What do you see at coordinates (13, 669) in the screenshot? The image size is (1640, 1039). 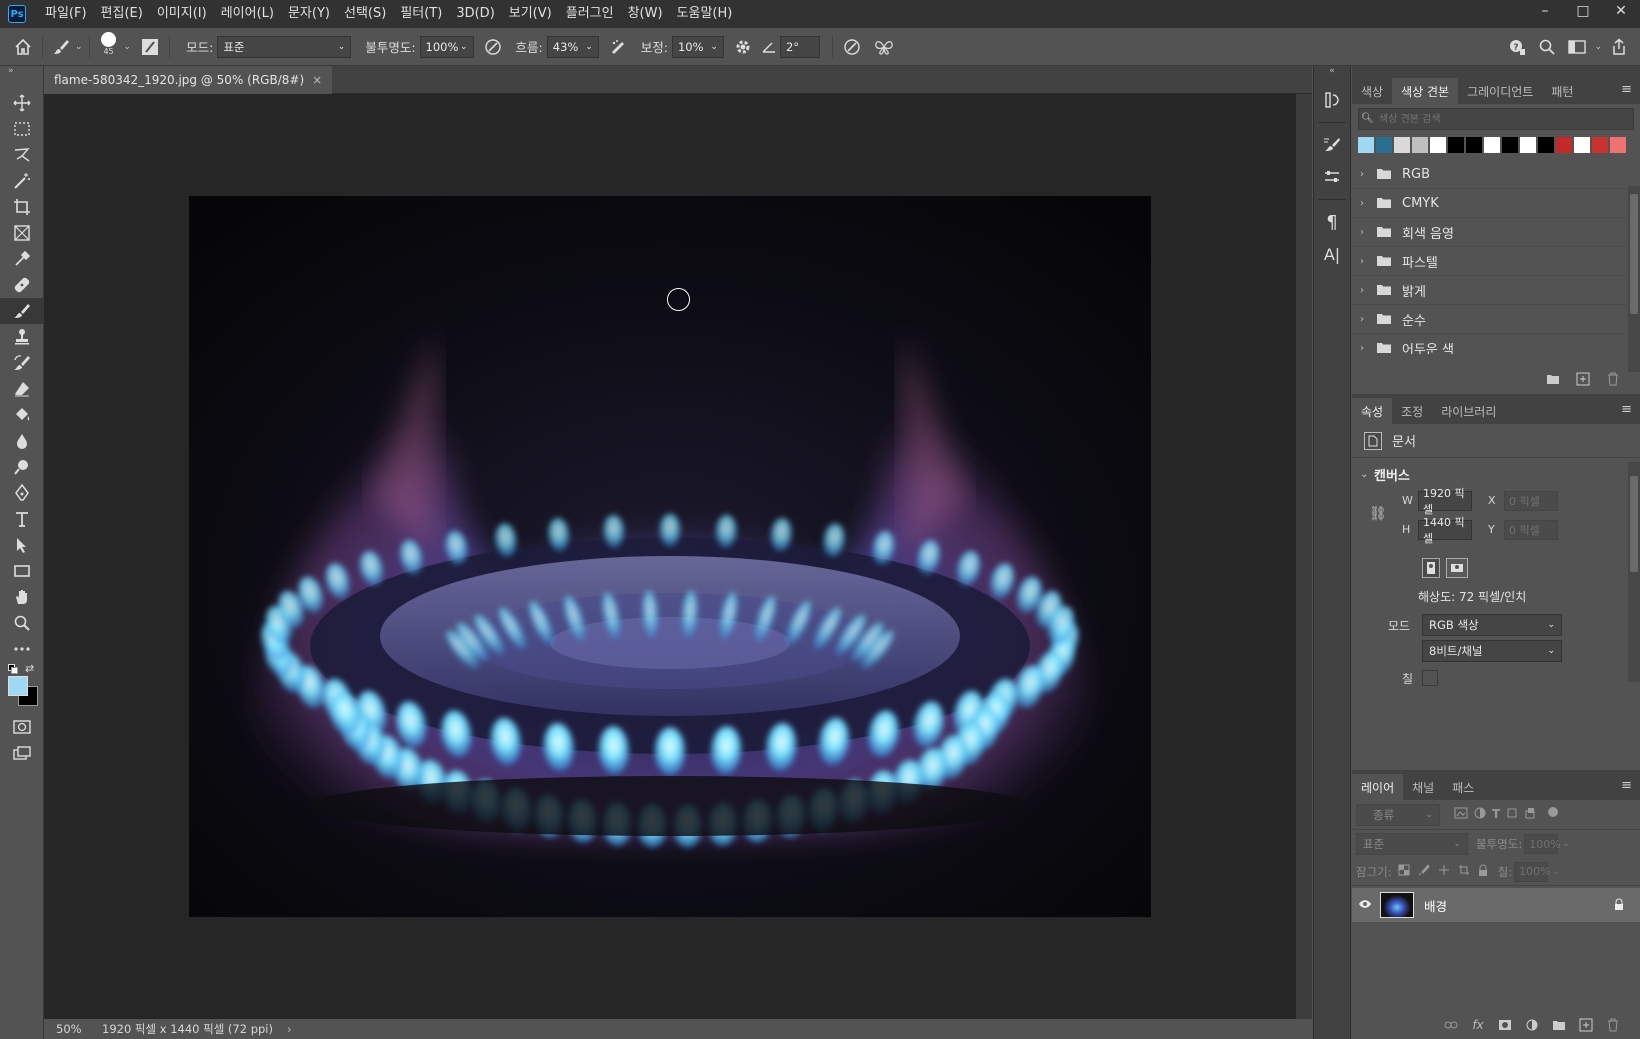 I see `default-colors-icon` at bounding box center [13, 669].